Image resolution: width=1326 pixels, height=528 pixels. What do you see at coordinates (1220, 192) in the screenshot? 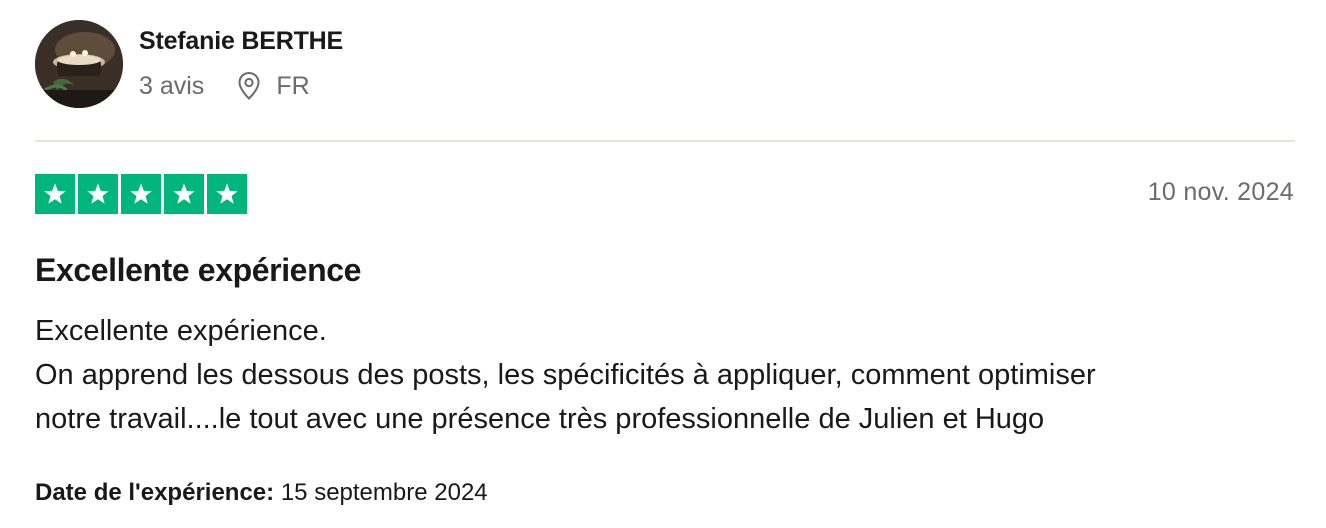
I see `review-date: 10 nov. 2024` at bounding box center [1220, 192].